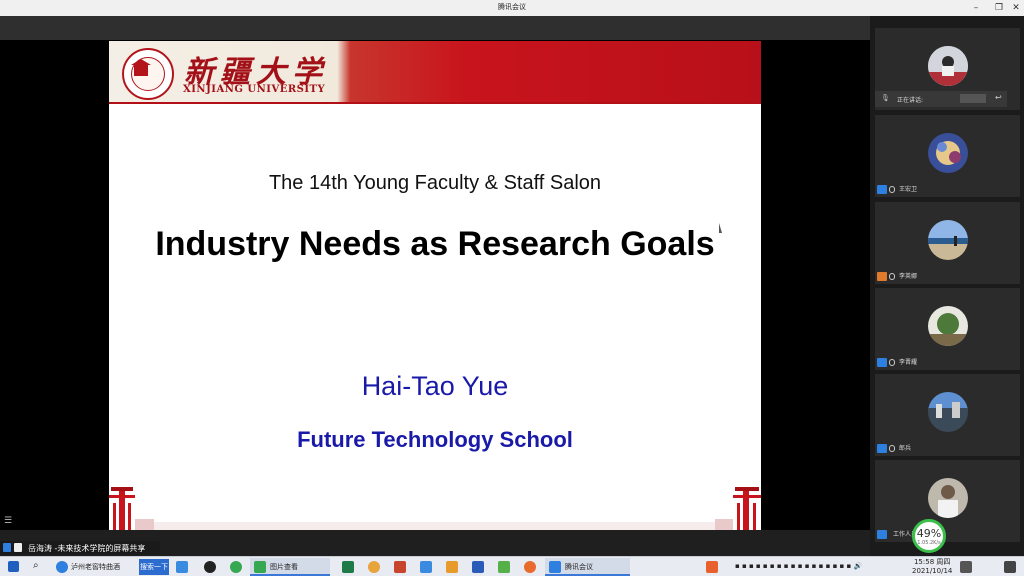  I want to click on action-center-icon, so click(1010, 567).